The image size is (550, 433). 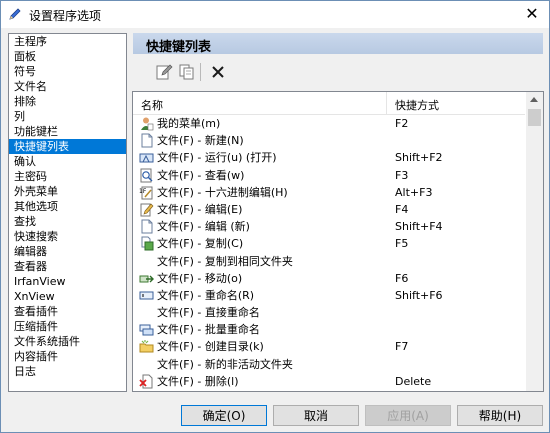 I want to click on svg-text: 1F, so click(x=143, y=191).